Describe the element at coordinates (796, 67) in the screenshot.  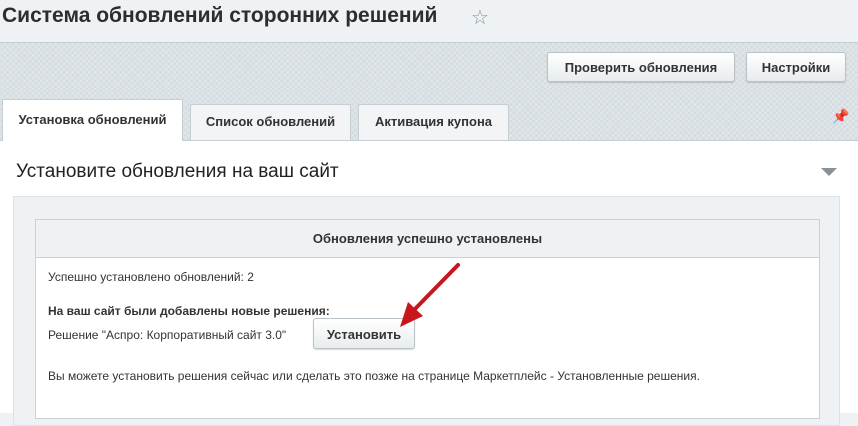
I see `settings-button: Настройки` at that location.